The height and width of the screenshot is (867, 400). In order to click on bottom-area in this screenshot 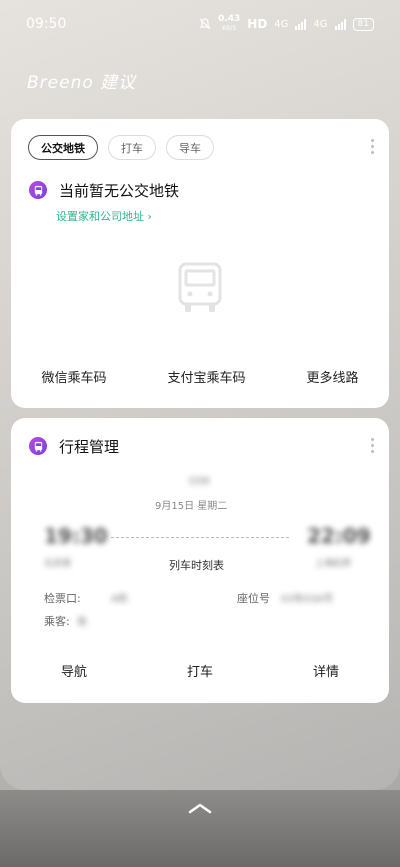, I will do `click(200, 828)`.